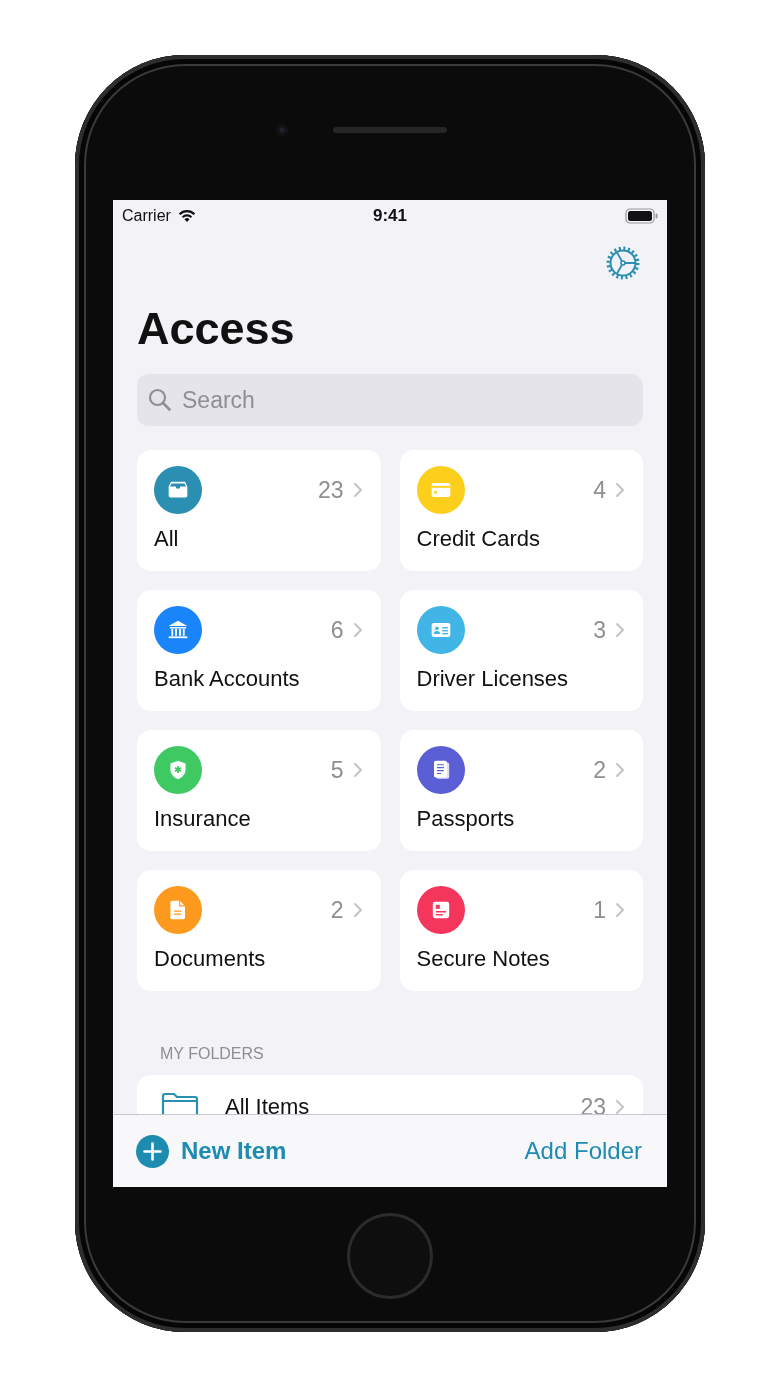 The width and height of the screenshot is (780, 1387). Describe the element at coordinates (583, 1151) in the screenshot. I see `add-folder-button: Add Folder` at that location.